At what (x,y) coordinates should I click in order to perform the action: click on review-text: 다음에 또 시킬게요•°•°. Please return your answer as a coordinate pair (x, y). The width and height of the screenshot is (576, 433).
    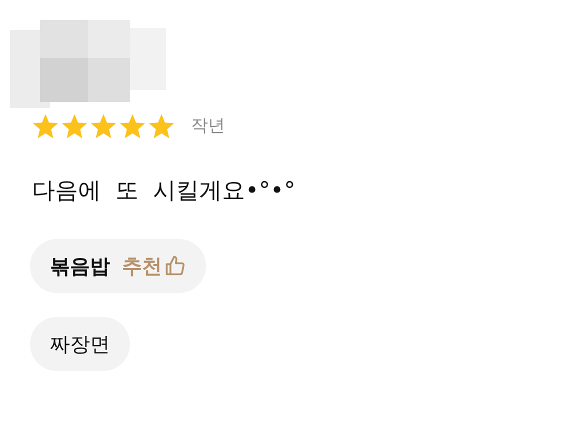
    Looking at the image, I should click on (164, 191).